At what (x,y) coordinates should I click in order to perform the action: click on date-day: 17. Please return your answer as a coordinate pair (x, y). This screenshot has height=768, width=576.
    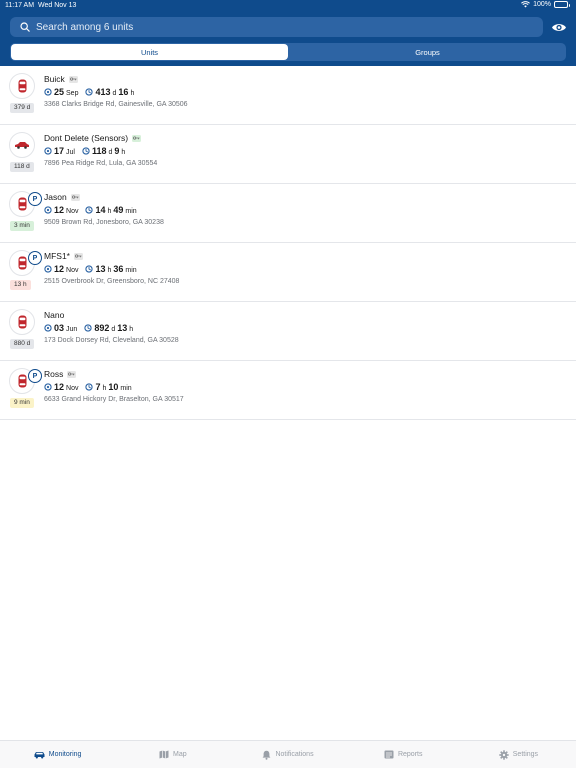
    Looking at the image, I should click on (59, 151).